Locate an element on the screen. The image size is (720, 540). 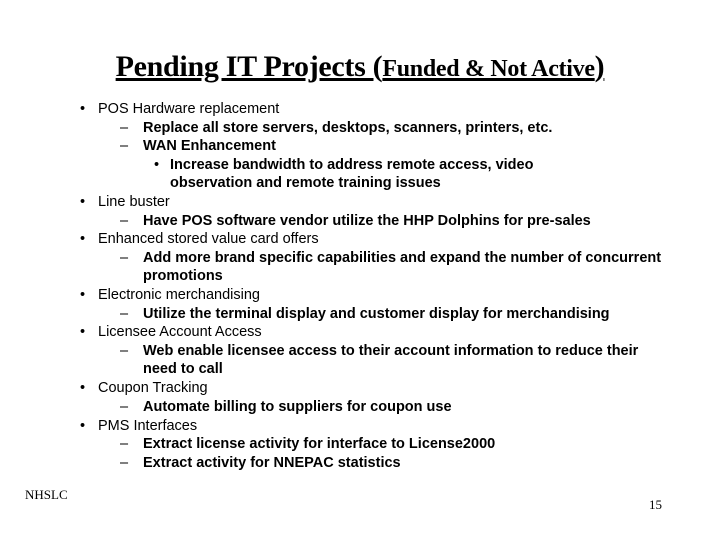
list-item: • Line buster is located at coordinates (376, 202).